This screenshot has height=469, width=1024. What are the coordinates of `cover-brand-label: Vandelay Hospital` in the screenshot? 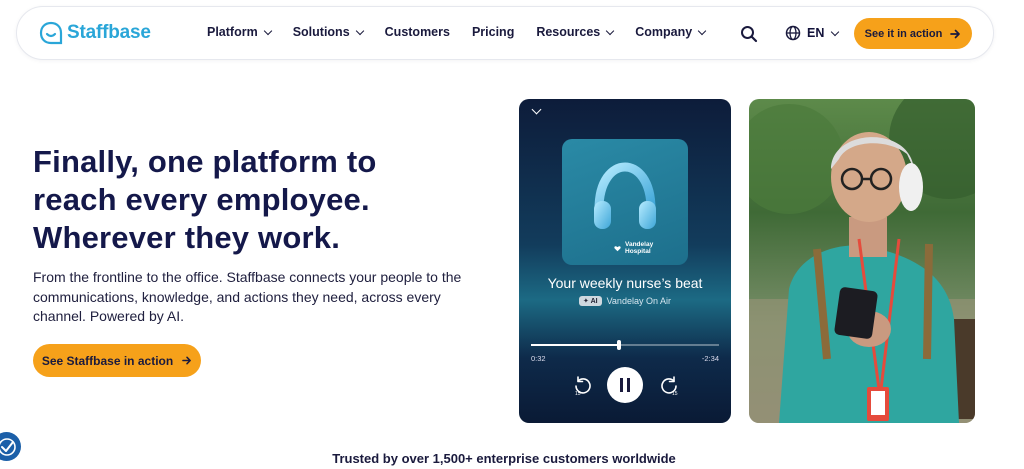 It's located at (639, 248).